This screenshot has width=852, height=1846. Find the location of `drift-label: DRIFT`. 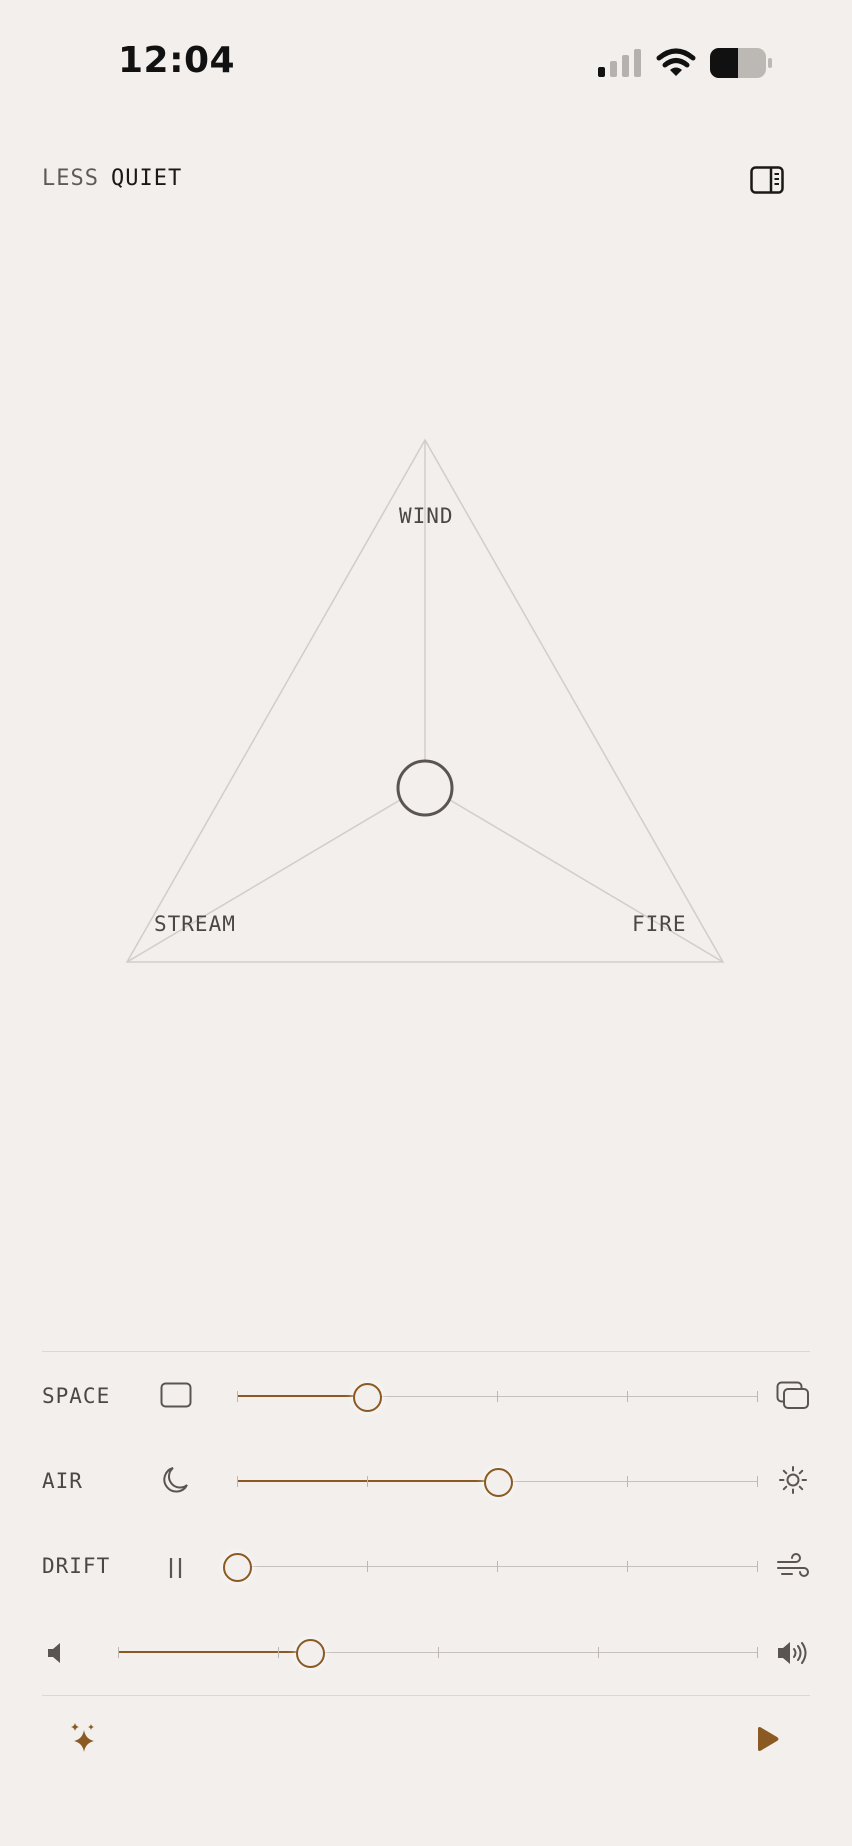

drift-label: DRIFT is located at coordinates (76, 1566).